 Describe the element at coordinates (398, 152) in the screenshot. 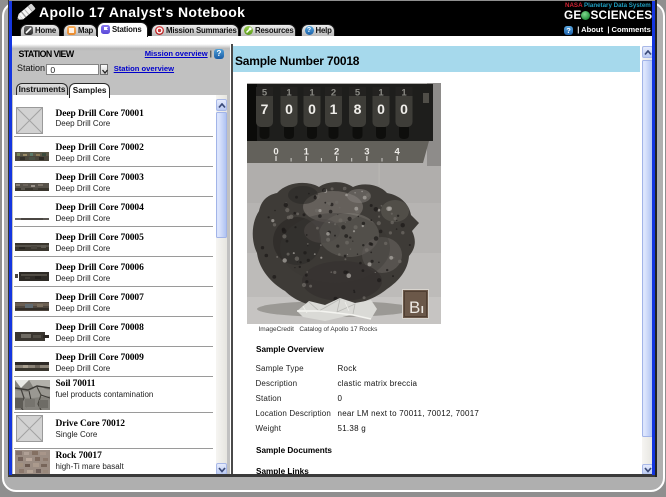

I see `svg-text: 4` at that location.